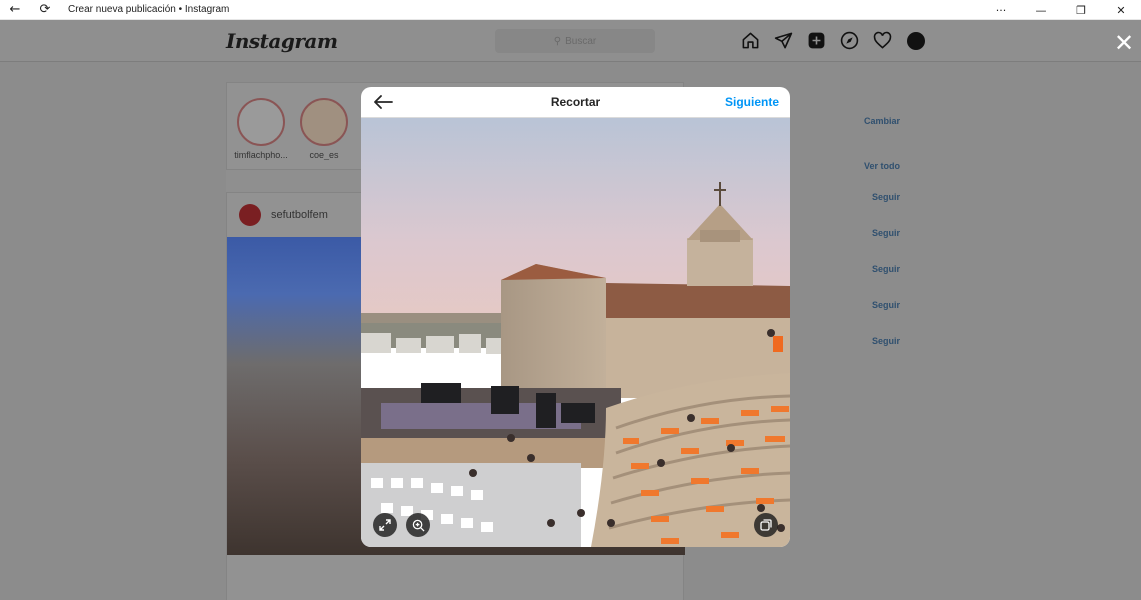 Image resolution: width=1141 pixels, height=600 pixels. I want to click on multiple-images-icon, so click(766, 525).